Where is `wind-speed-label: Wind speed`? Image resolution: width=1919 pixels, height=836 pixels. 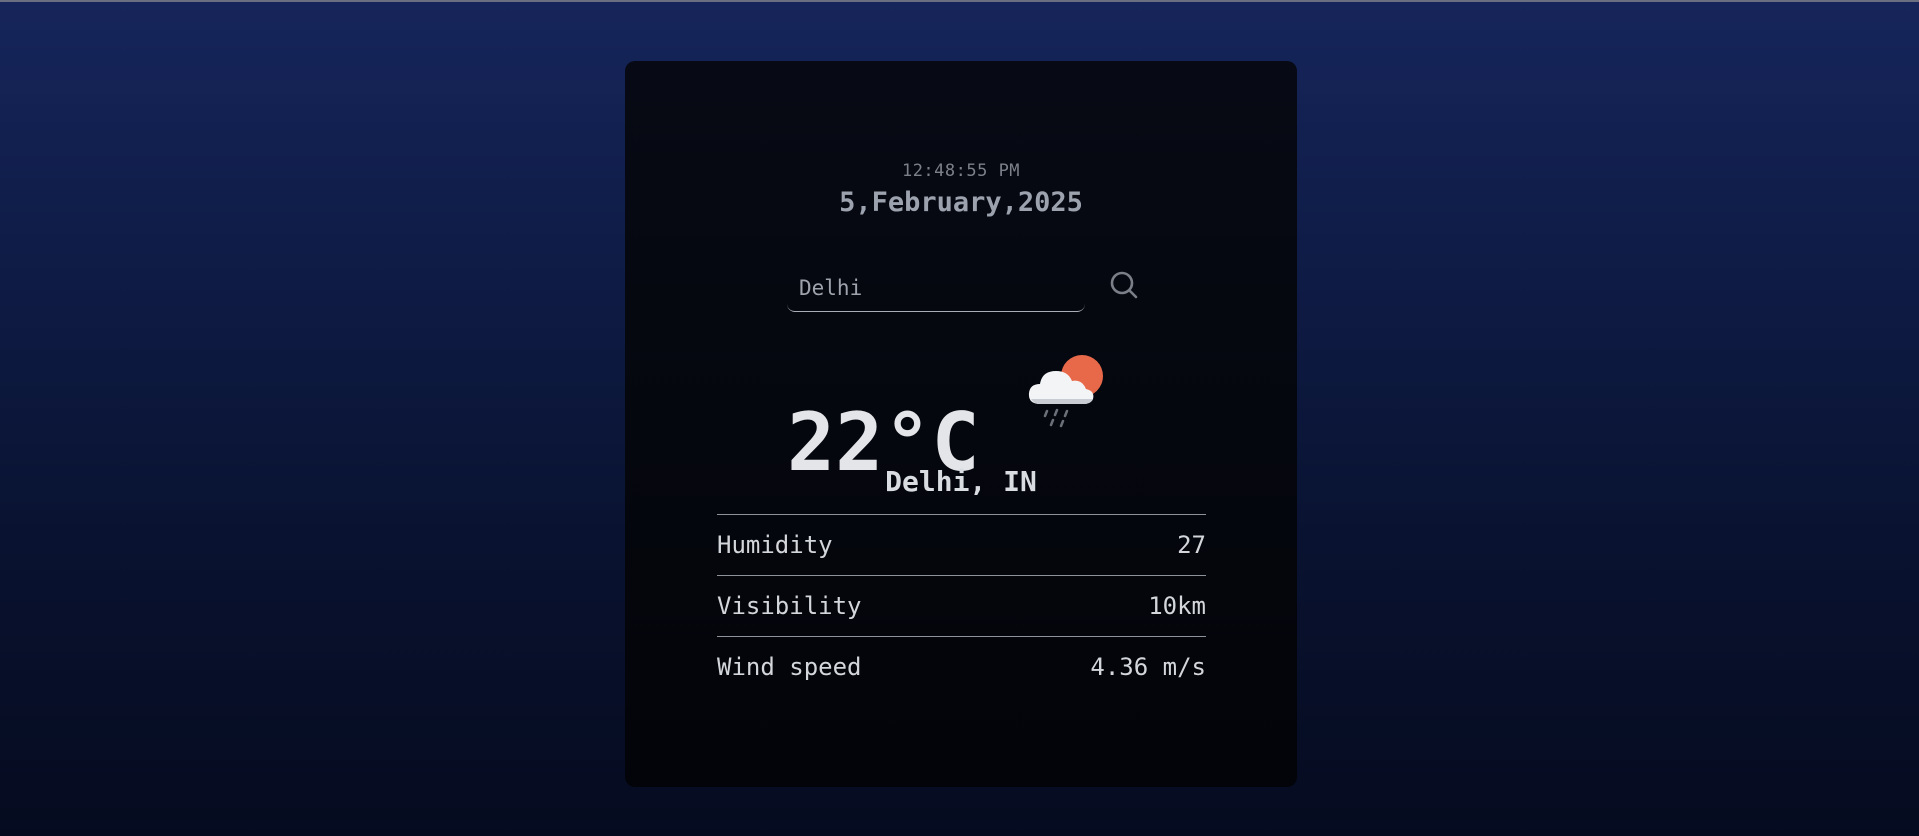
wind-speed-label: Wind speed is located at coordinates (789, 667).